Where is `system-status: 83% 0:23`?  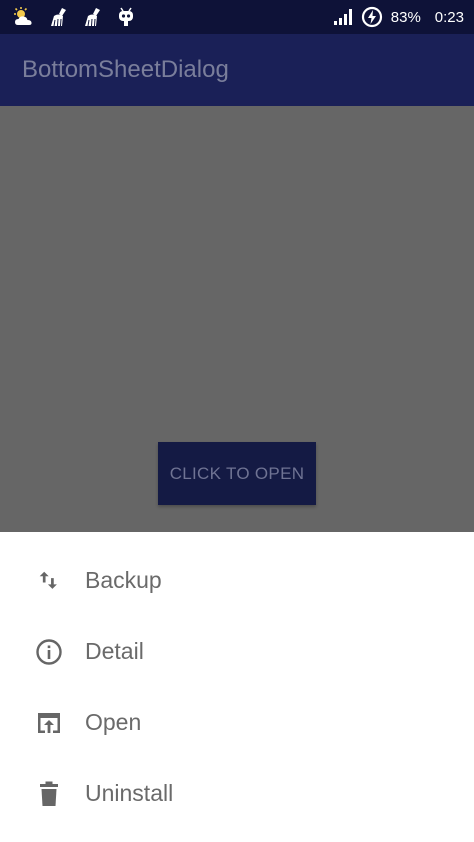
system-status: 83% 0:23 is located at coordinates (398, 17).